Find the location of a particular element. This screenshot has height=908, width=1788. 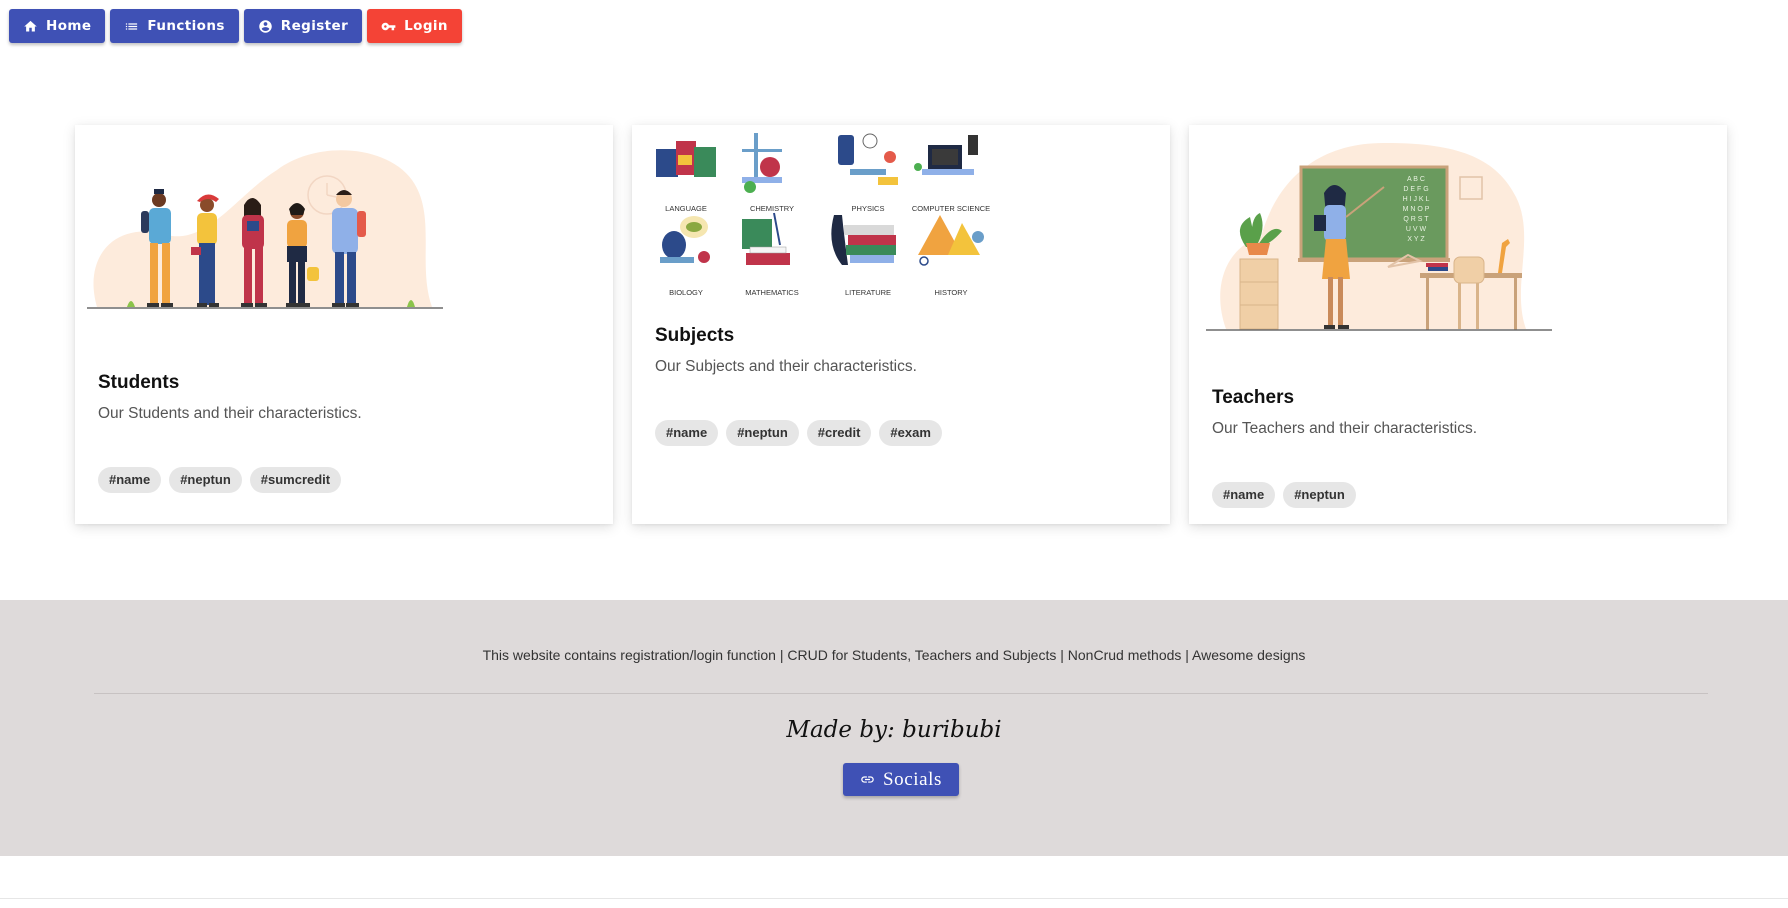

teachers-card-text: Our Teachers and their characteristics. is located at coordinates (1345, 428).